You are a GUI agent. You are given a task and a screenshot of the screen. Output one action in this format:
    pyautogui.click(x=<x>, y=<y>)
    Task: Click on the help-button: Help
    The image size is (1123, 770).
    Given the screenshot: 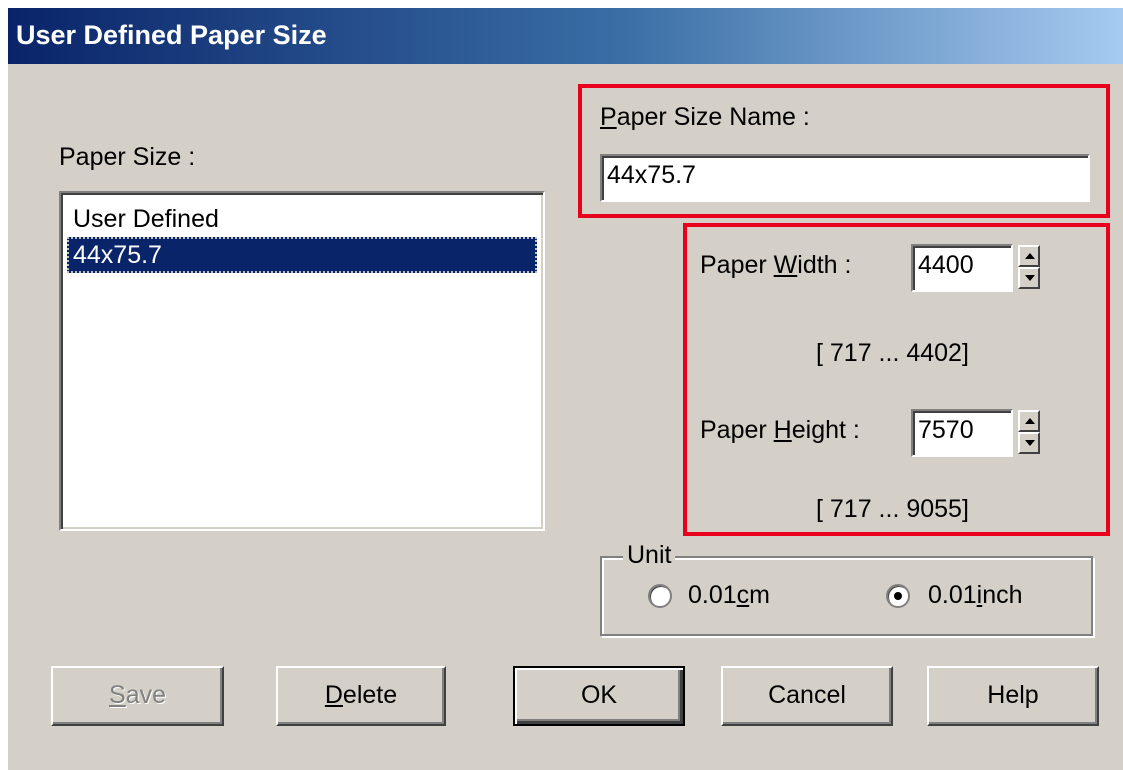 What is the action you would take?
    pyautogui.click(x=1013, y=696)
    